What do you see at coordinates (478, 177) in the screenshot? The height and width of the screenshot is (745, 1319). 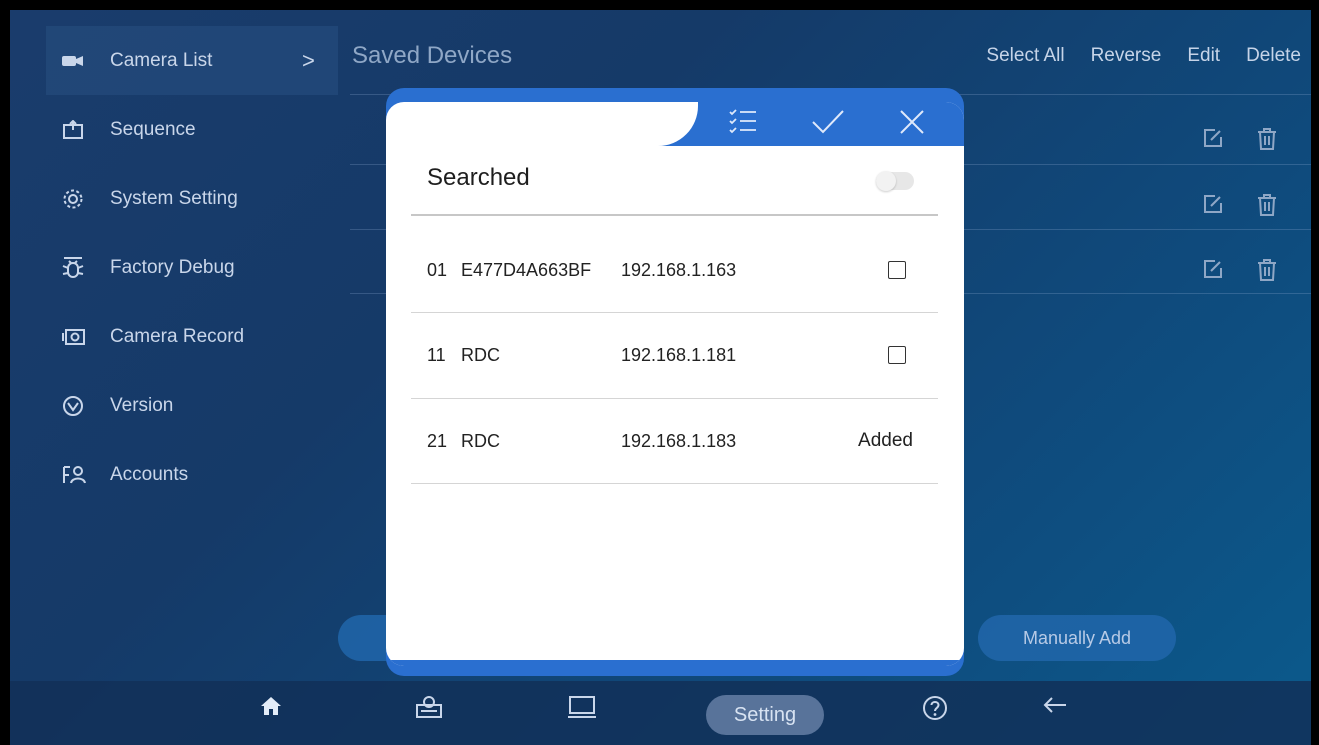 I see `dialog-title: Searched` at bounding box center [478, 177].